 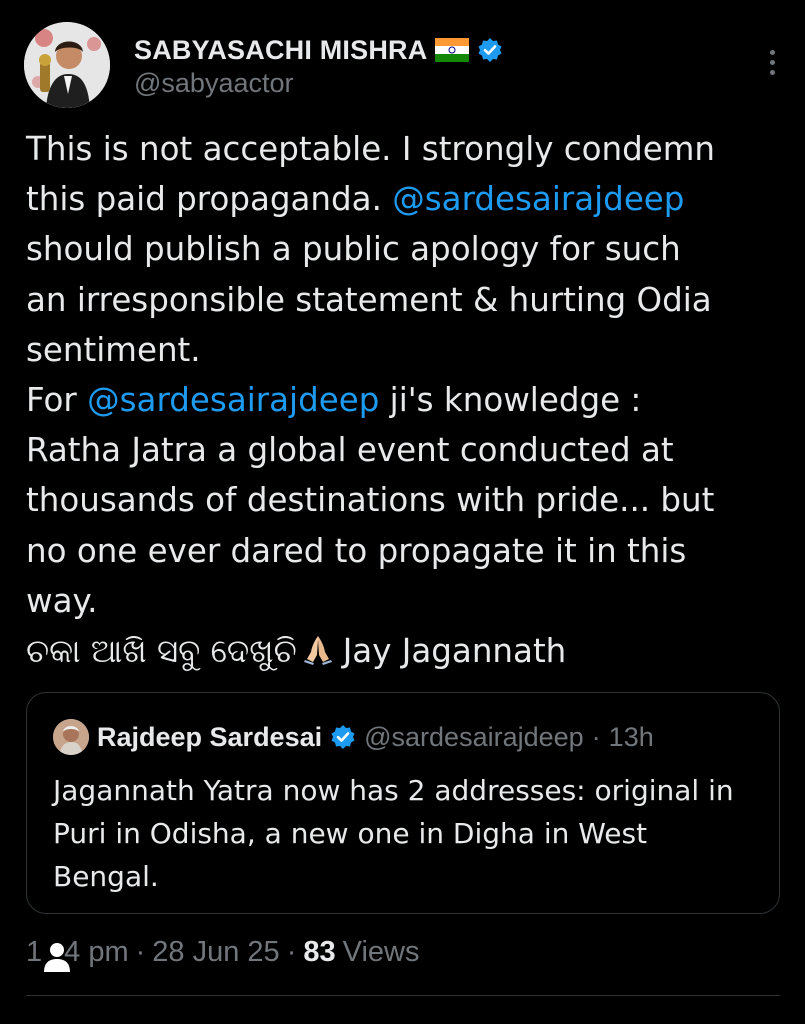 What do you see at coordinates (474, 737) in the screenshot?
I see `quoted-author-handle: @sardesairajdeep` at bounding box center [474, 737].